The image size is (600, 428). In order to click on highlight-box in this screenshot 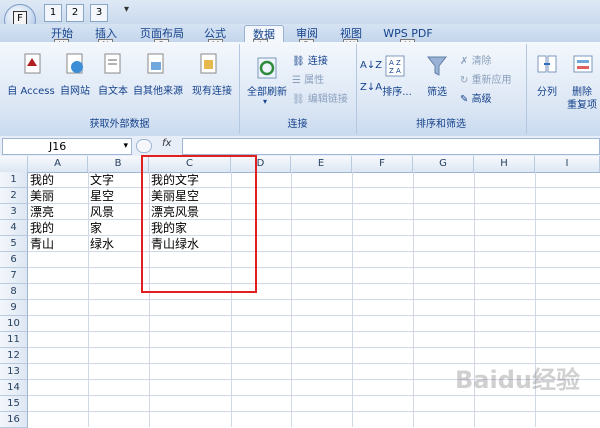, I will do `click(199, 224)`.